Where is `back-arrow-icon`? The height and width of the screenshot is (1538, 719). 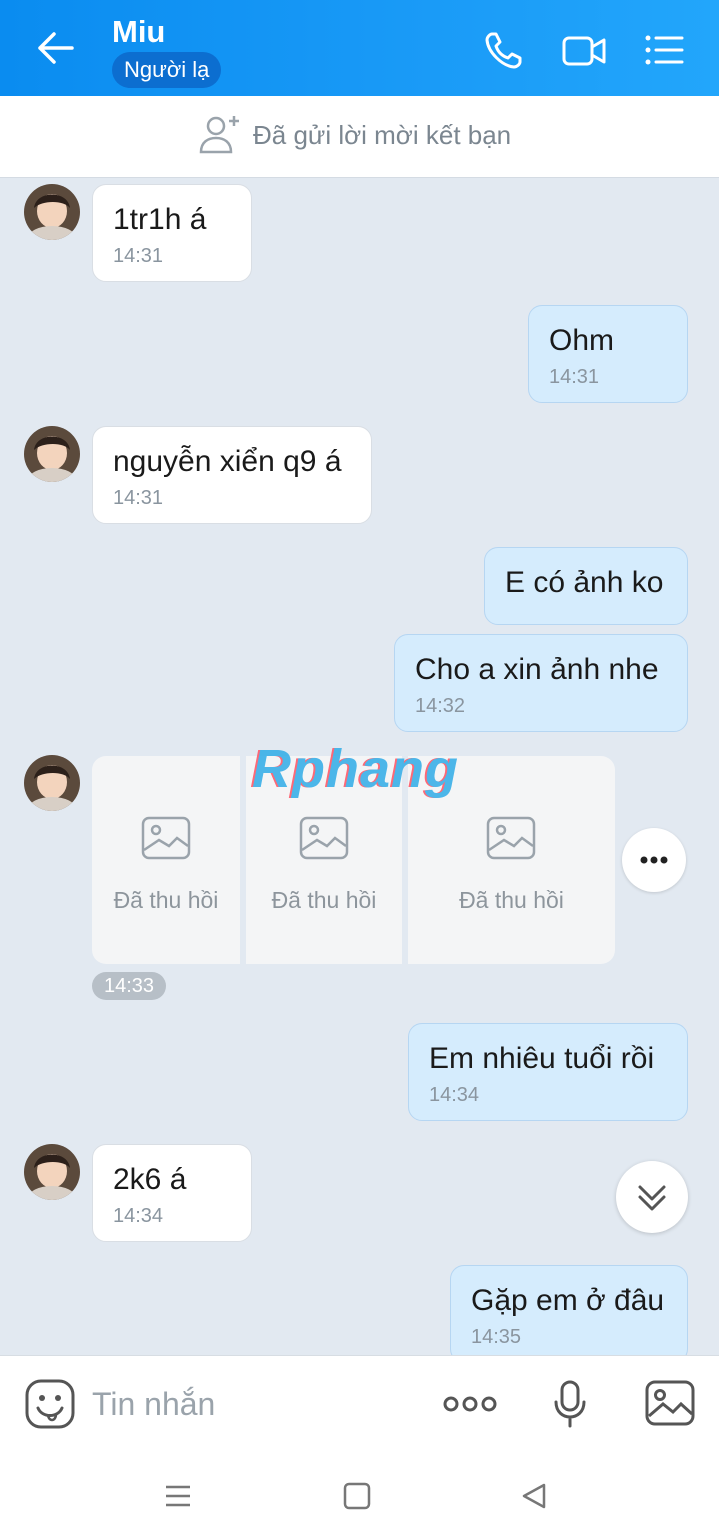
back-arrow-icon is located at coordinates (56, 48).